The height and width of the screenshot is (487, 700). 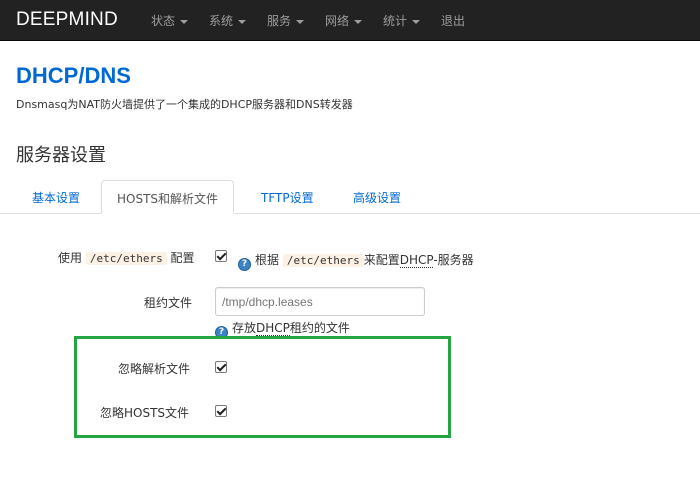 I want to click on nav-services: 服务, so click(x=286, y=20).